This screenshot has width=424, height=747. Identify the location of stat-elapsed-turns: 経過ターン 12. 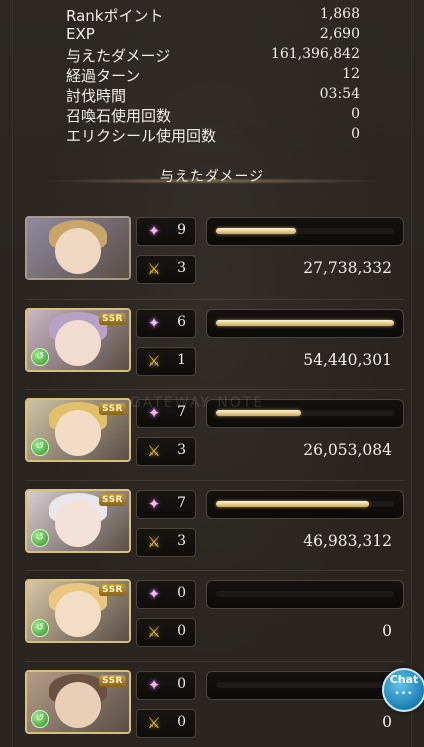
(213, 75).